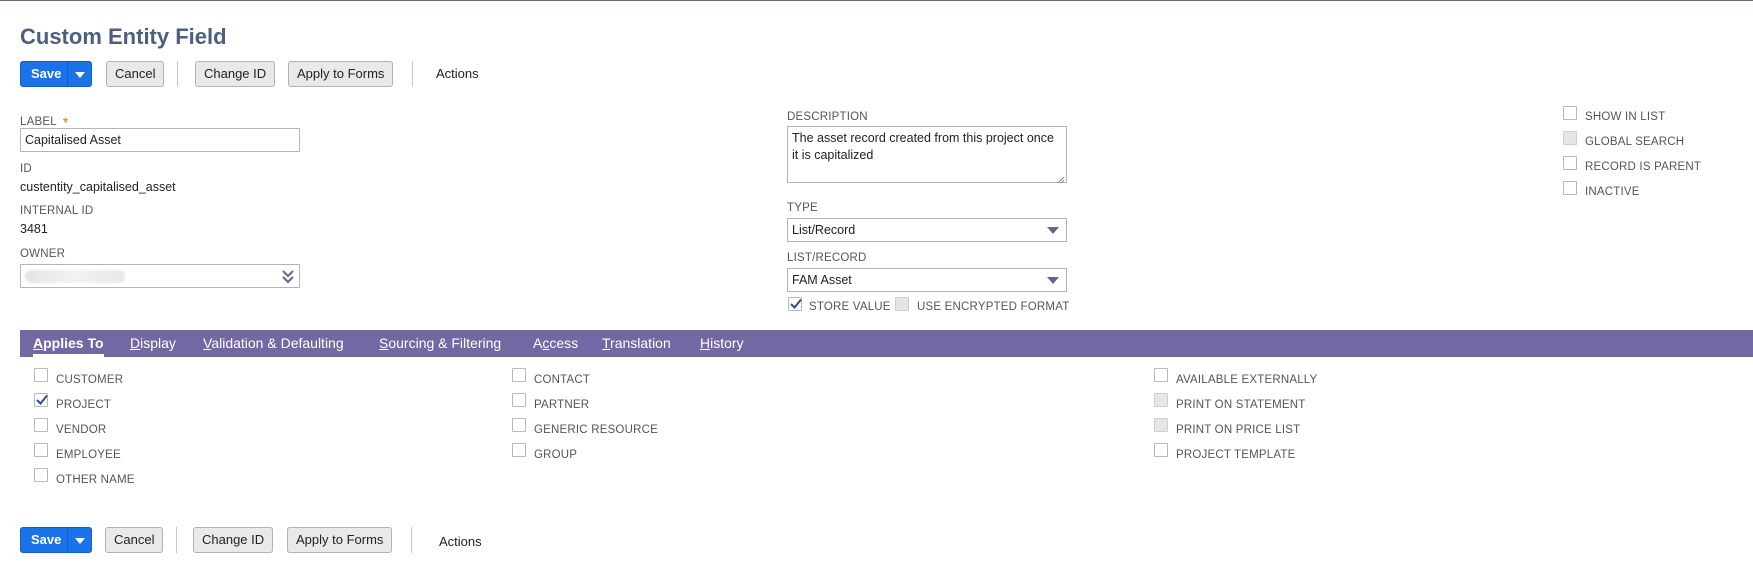  I want to click on partner-label: PARTNER, so click(562, 405).